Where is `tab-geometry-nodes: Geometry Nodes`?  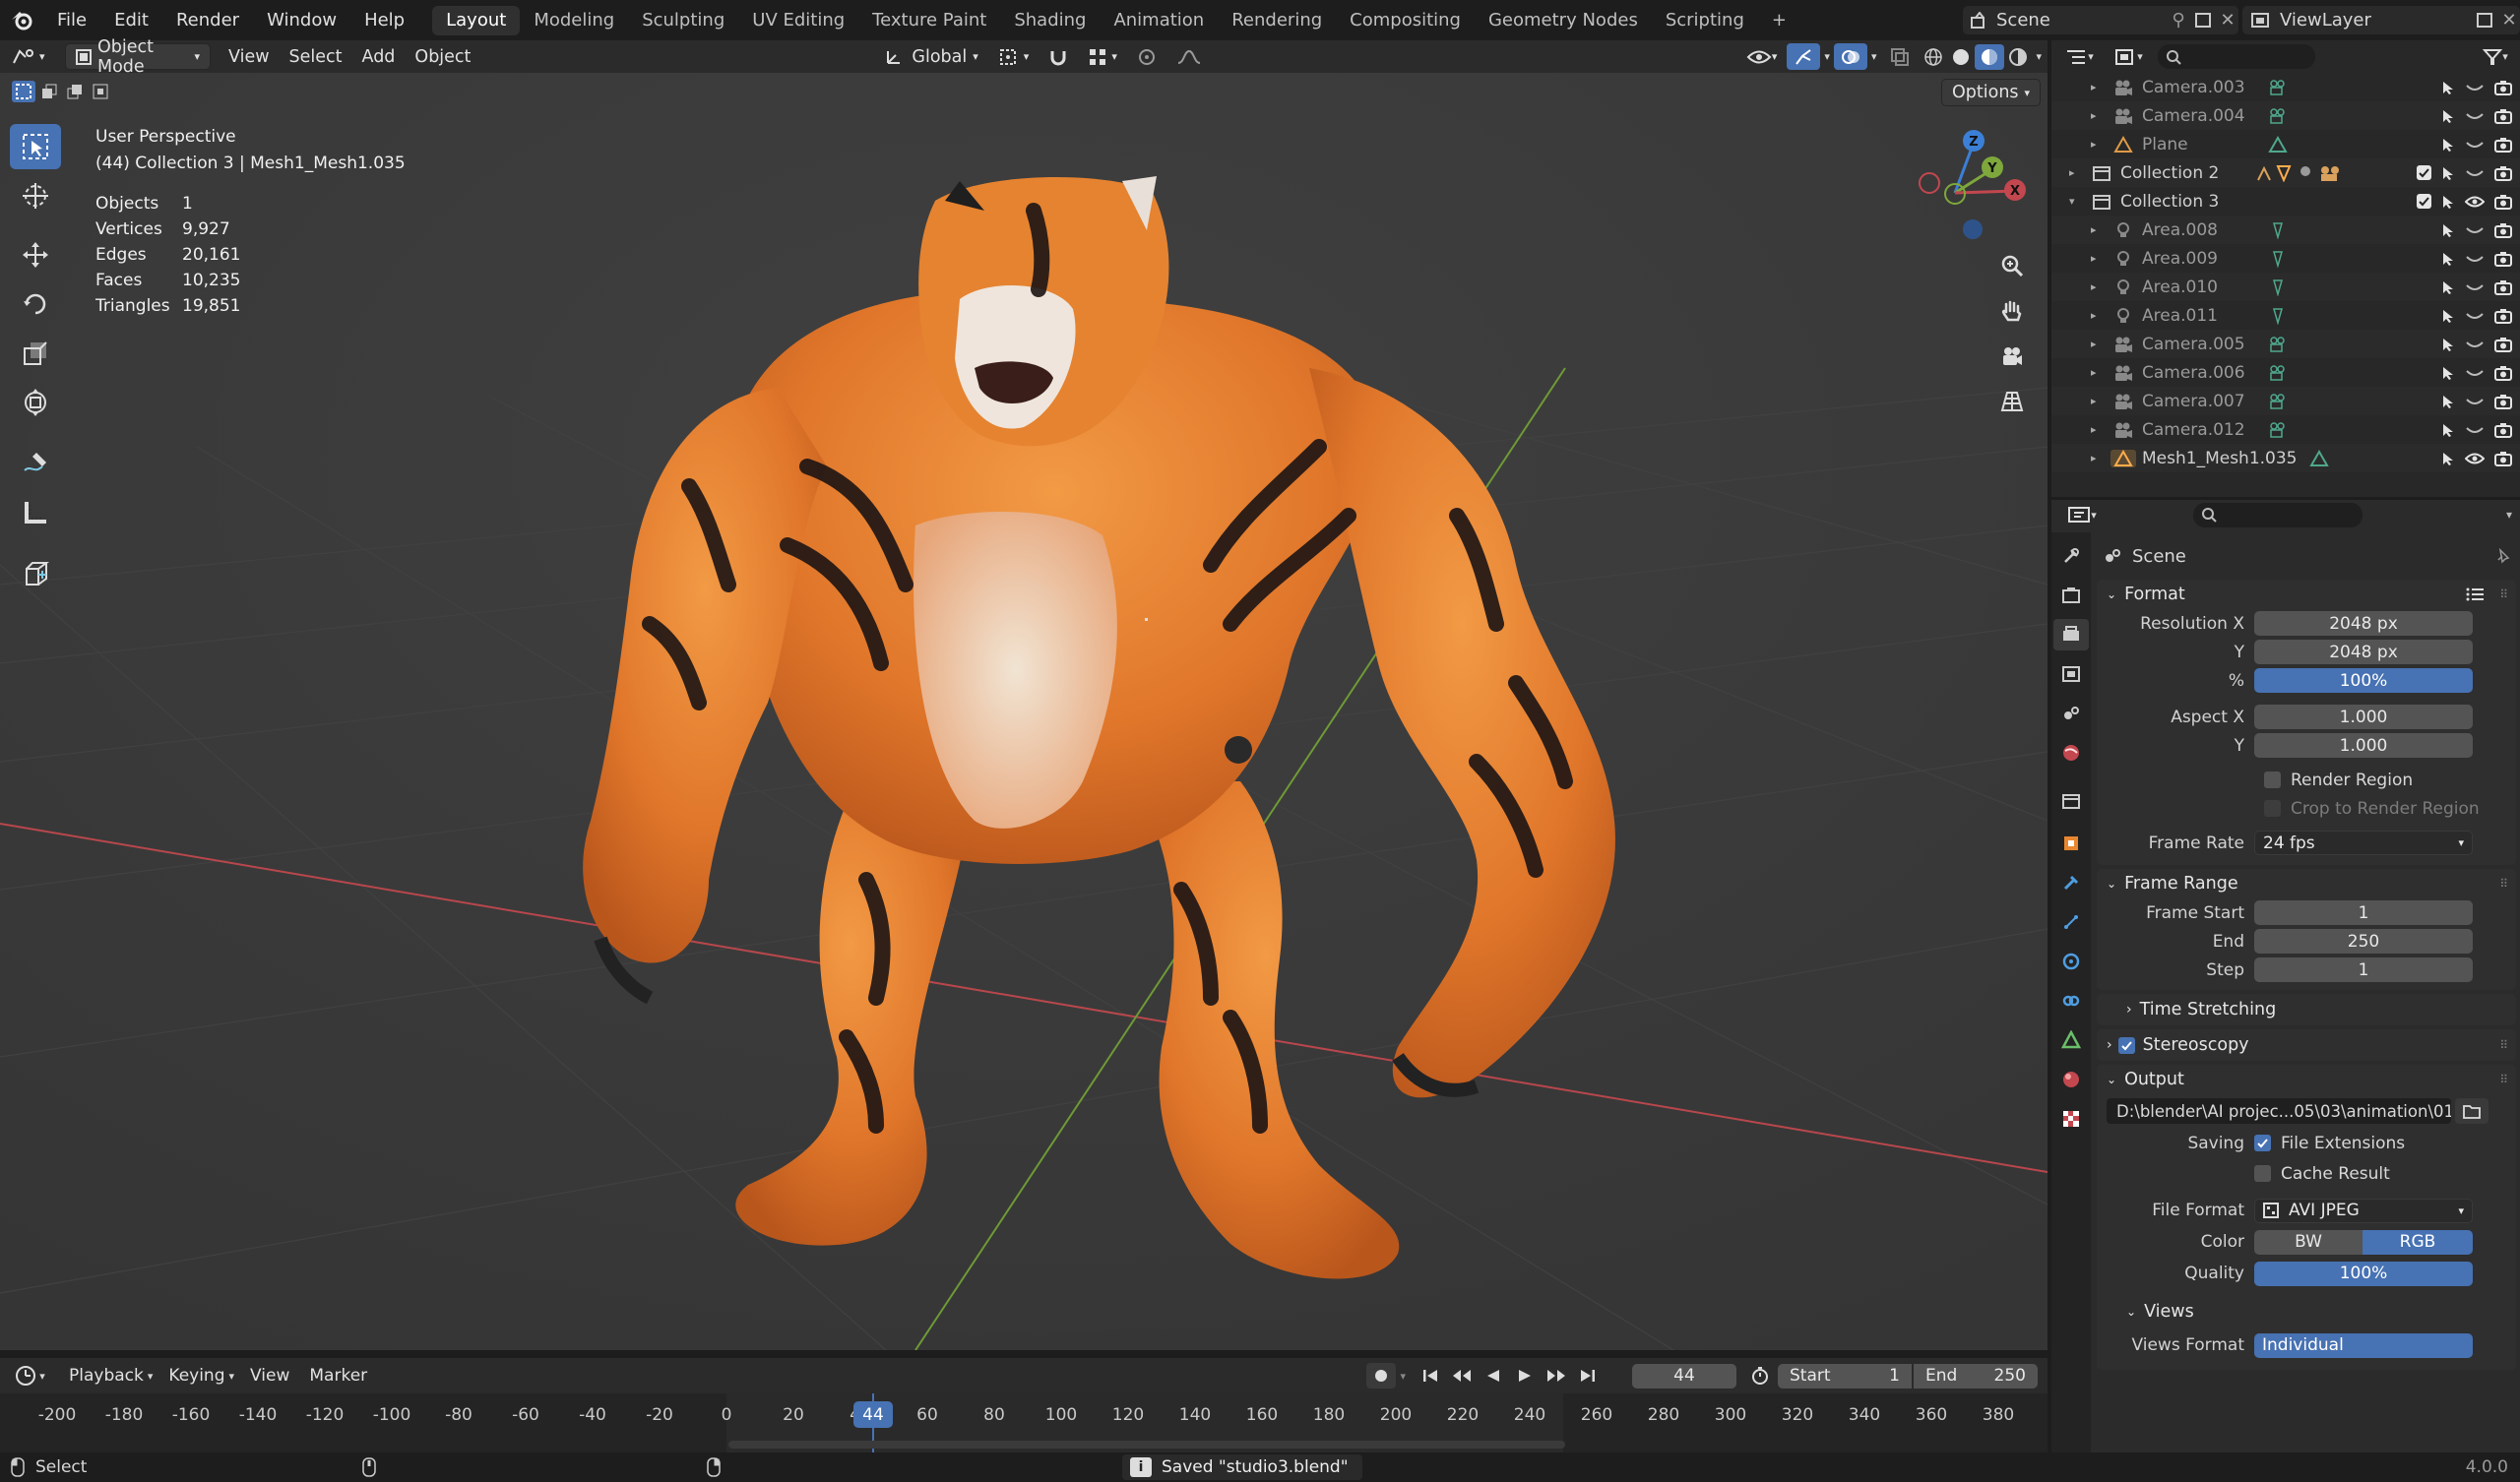
tab-geometry-nodes: Geometry Nodes is located at coordinates (1563, 20).